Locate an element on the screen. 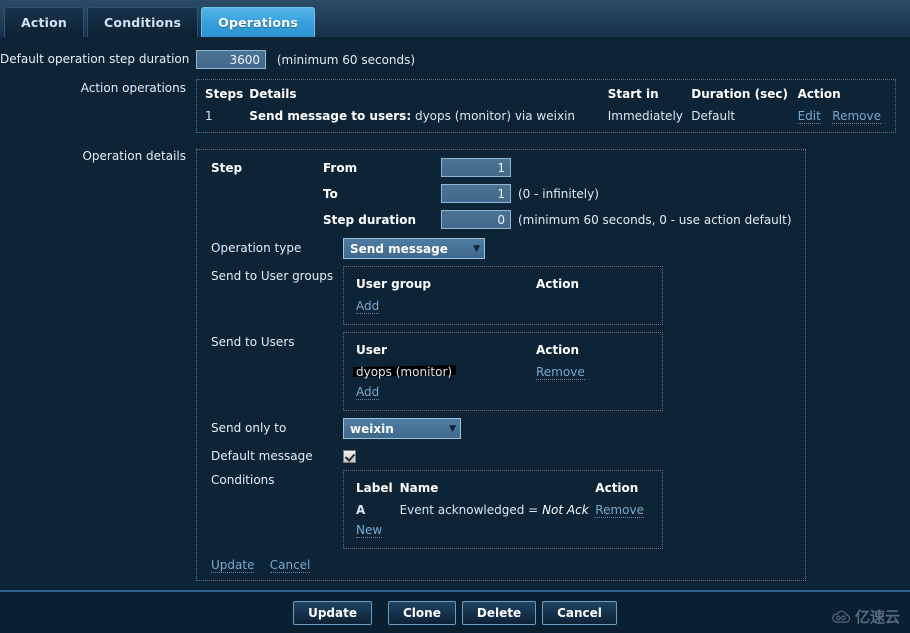  col-user-group-action: Action is located at coordinates (558, 284).